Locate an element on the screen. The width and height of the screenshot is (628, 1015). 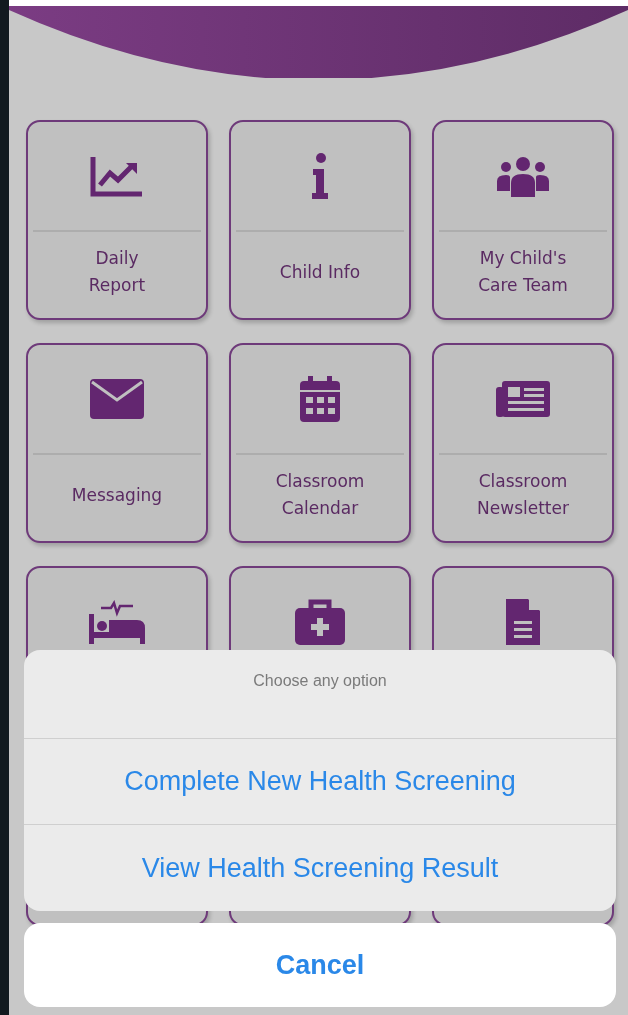
cancel-button: Cancel is located at coordinates (320, 965).